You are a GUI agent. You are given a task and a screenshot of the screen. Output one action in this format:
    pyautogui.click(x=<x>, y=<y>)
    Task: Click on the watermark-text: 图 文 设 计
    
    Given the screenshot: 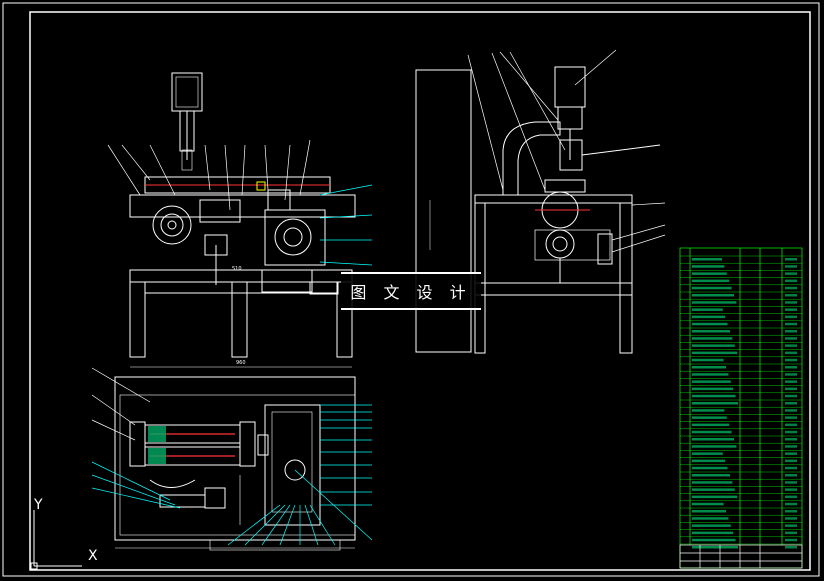 What is the action you would take?
    pyautogui.click(x=411, y=292)
    